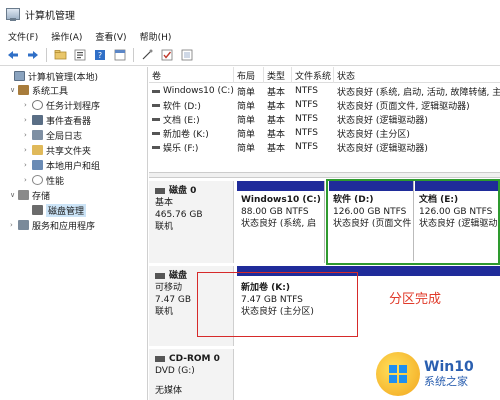 This screenshot has height=400, width=500. Describe the element at coordinates (198, 91) in the screenshot. I see `volume-name: Windows10 (C:)` at that location.